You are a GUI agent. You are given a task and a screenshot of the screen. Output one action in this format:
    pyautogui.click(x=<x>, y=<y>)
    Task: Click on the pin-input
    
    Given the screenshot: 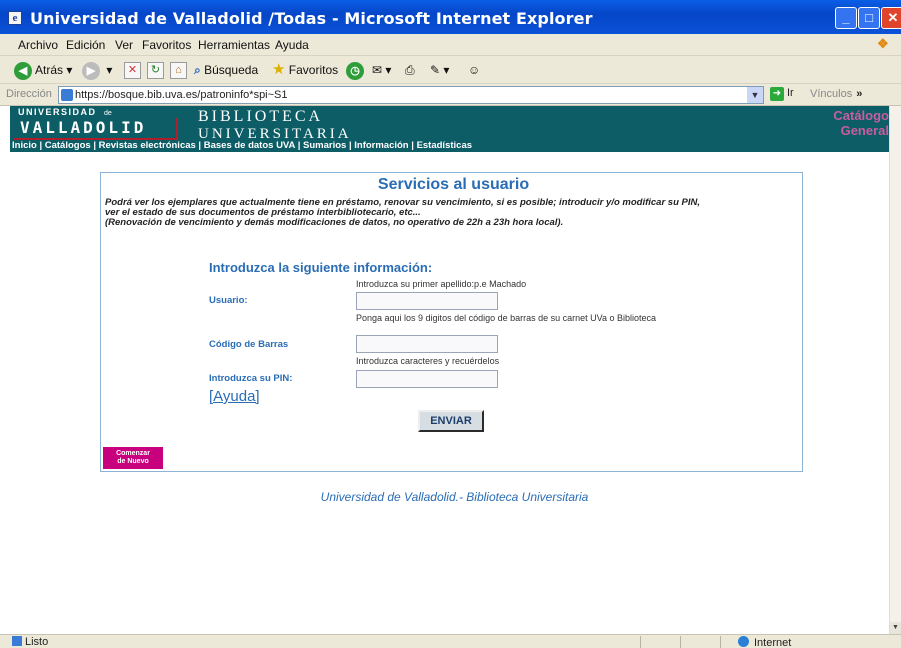 What is the action you would take?
    pyautogui.click(x=427, y=379)
    